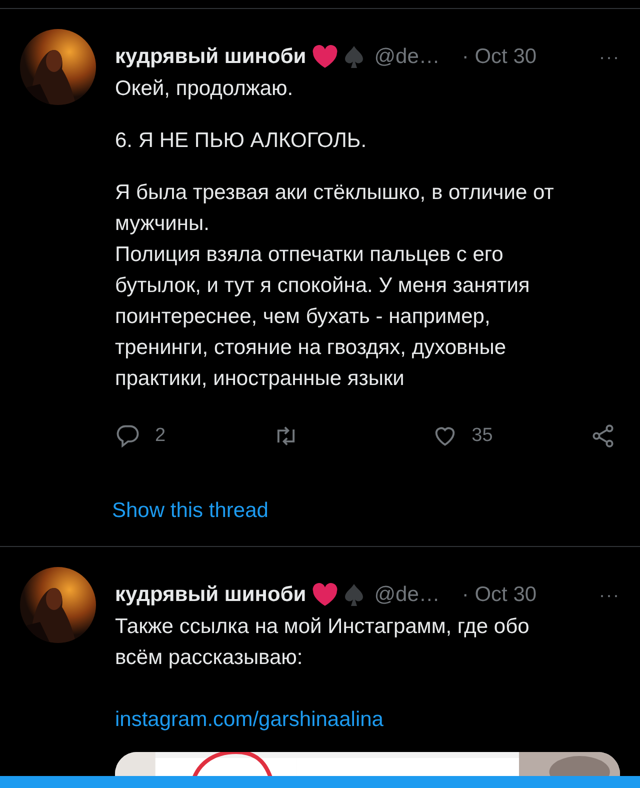 This screenshot has height=788, width=640. I want to click on show-thread-link: Show this thread, so click(190, 510).